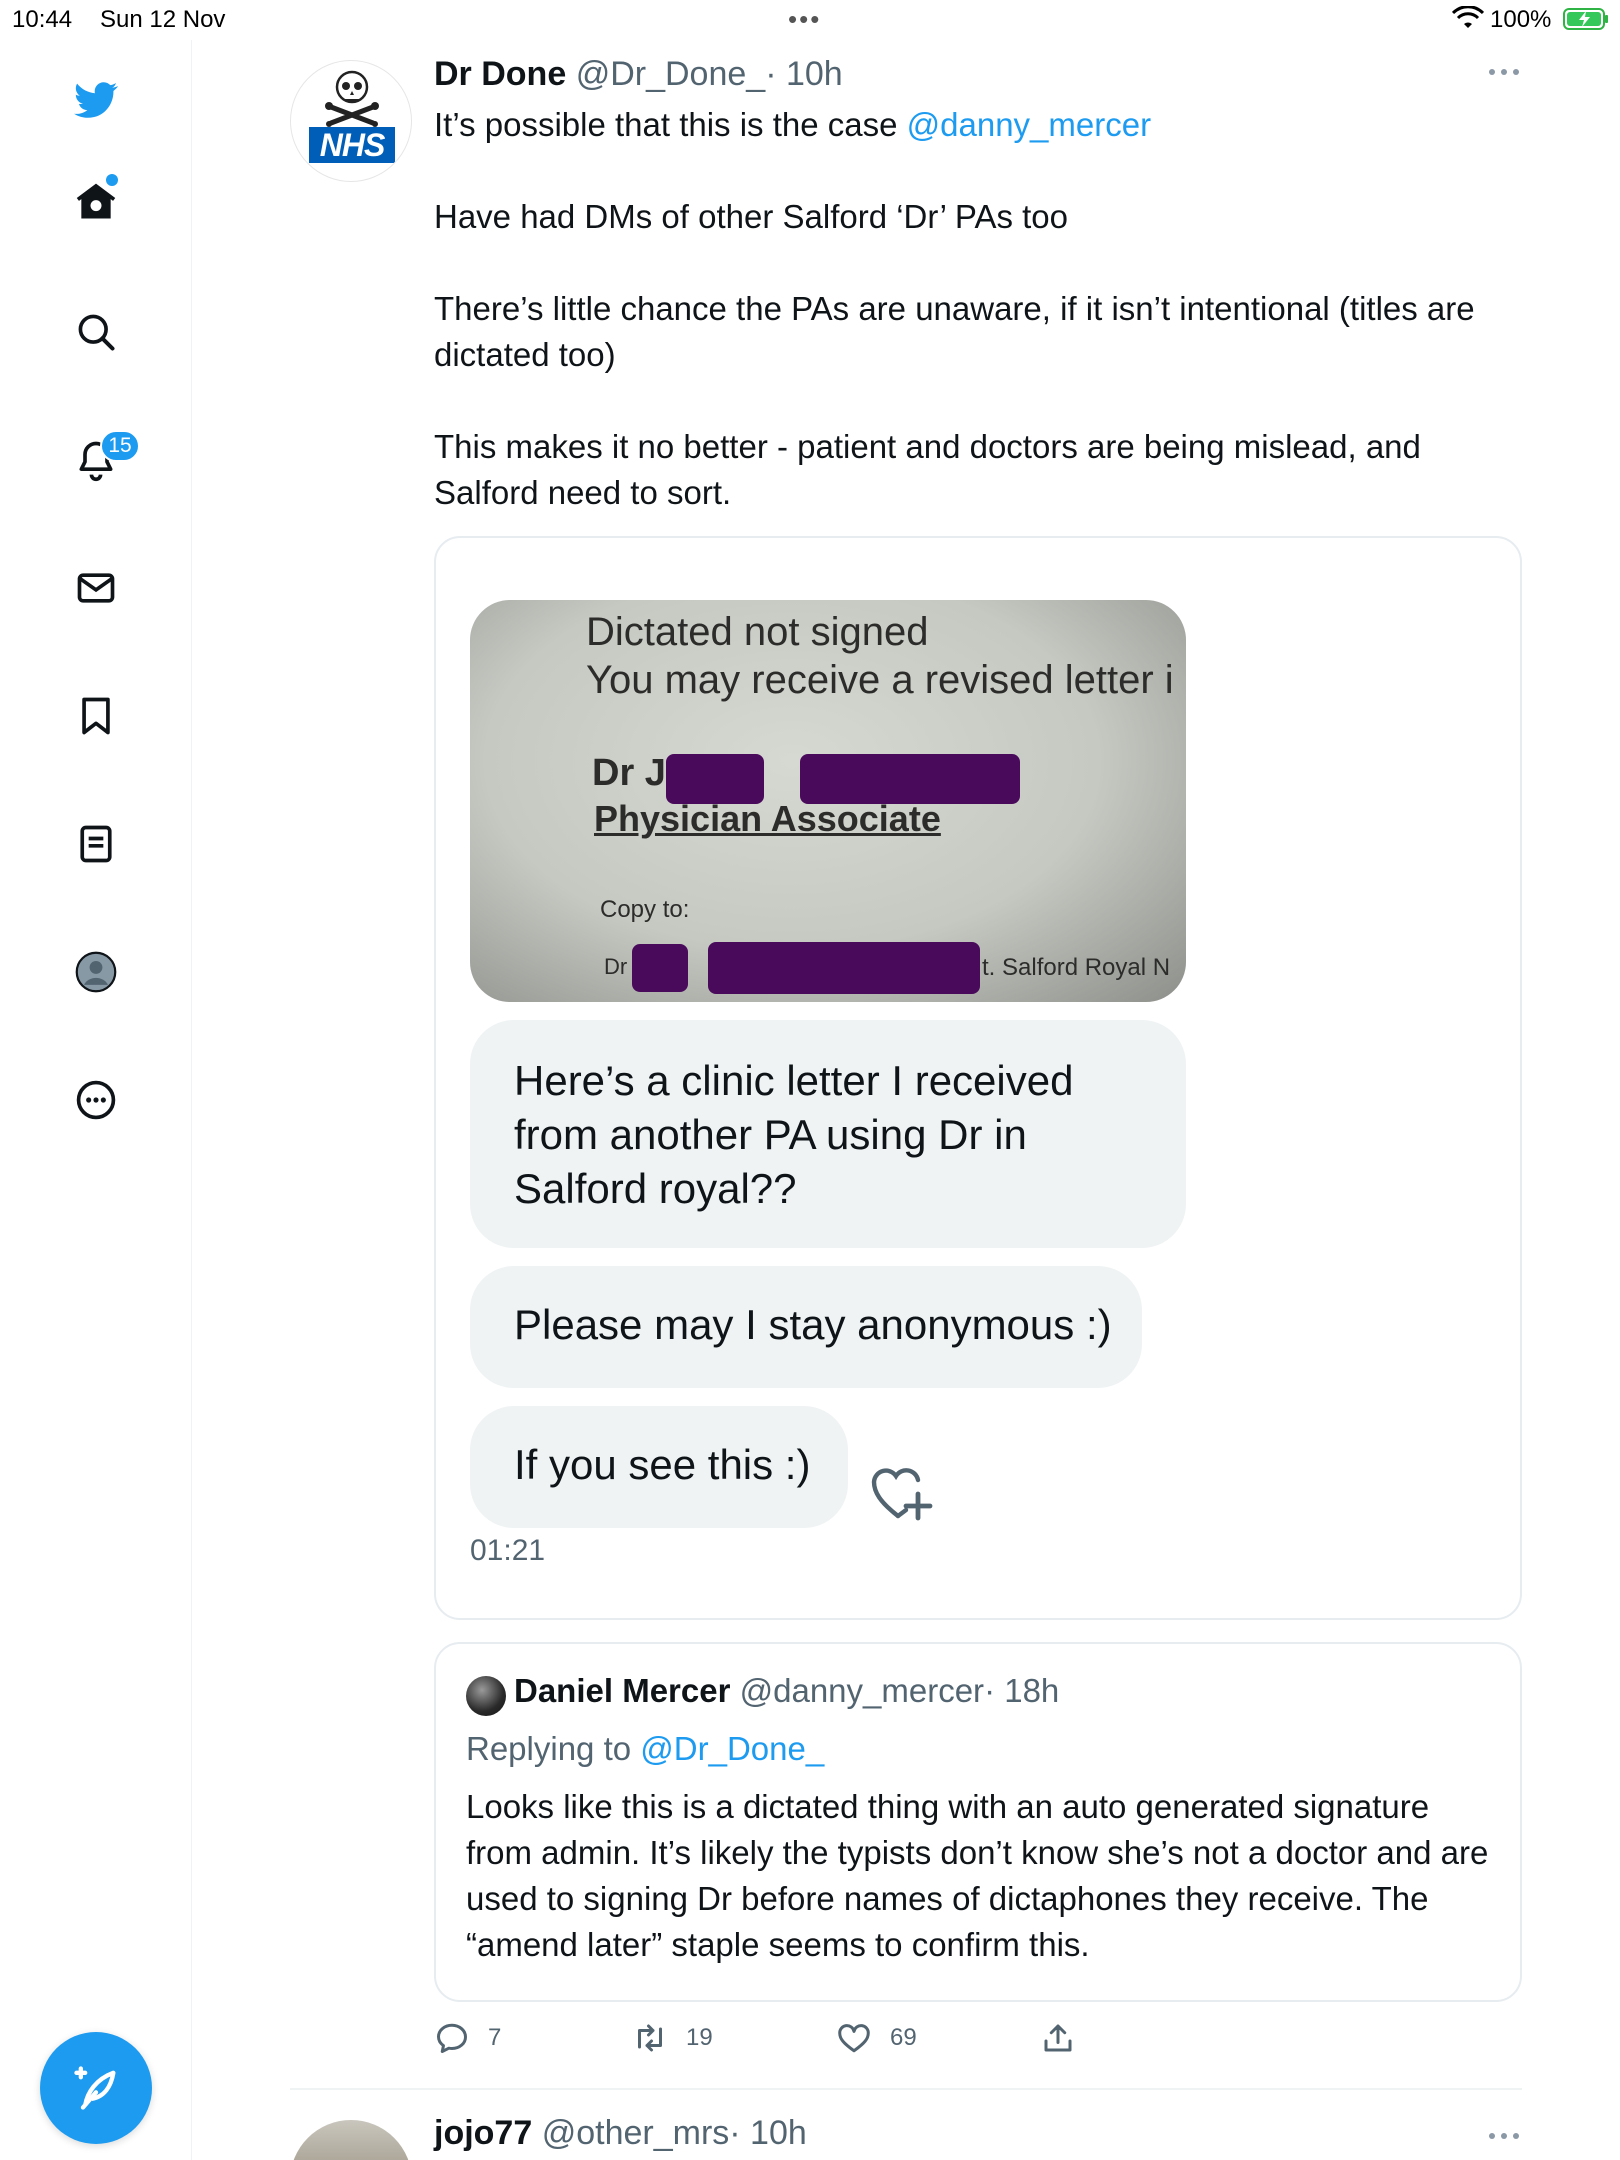 This screenshot has height=2160, width=1620. I want to click on next-author-handle: @other_mrs, so click(636, 2133).